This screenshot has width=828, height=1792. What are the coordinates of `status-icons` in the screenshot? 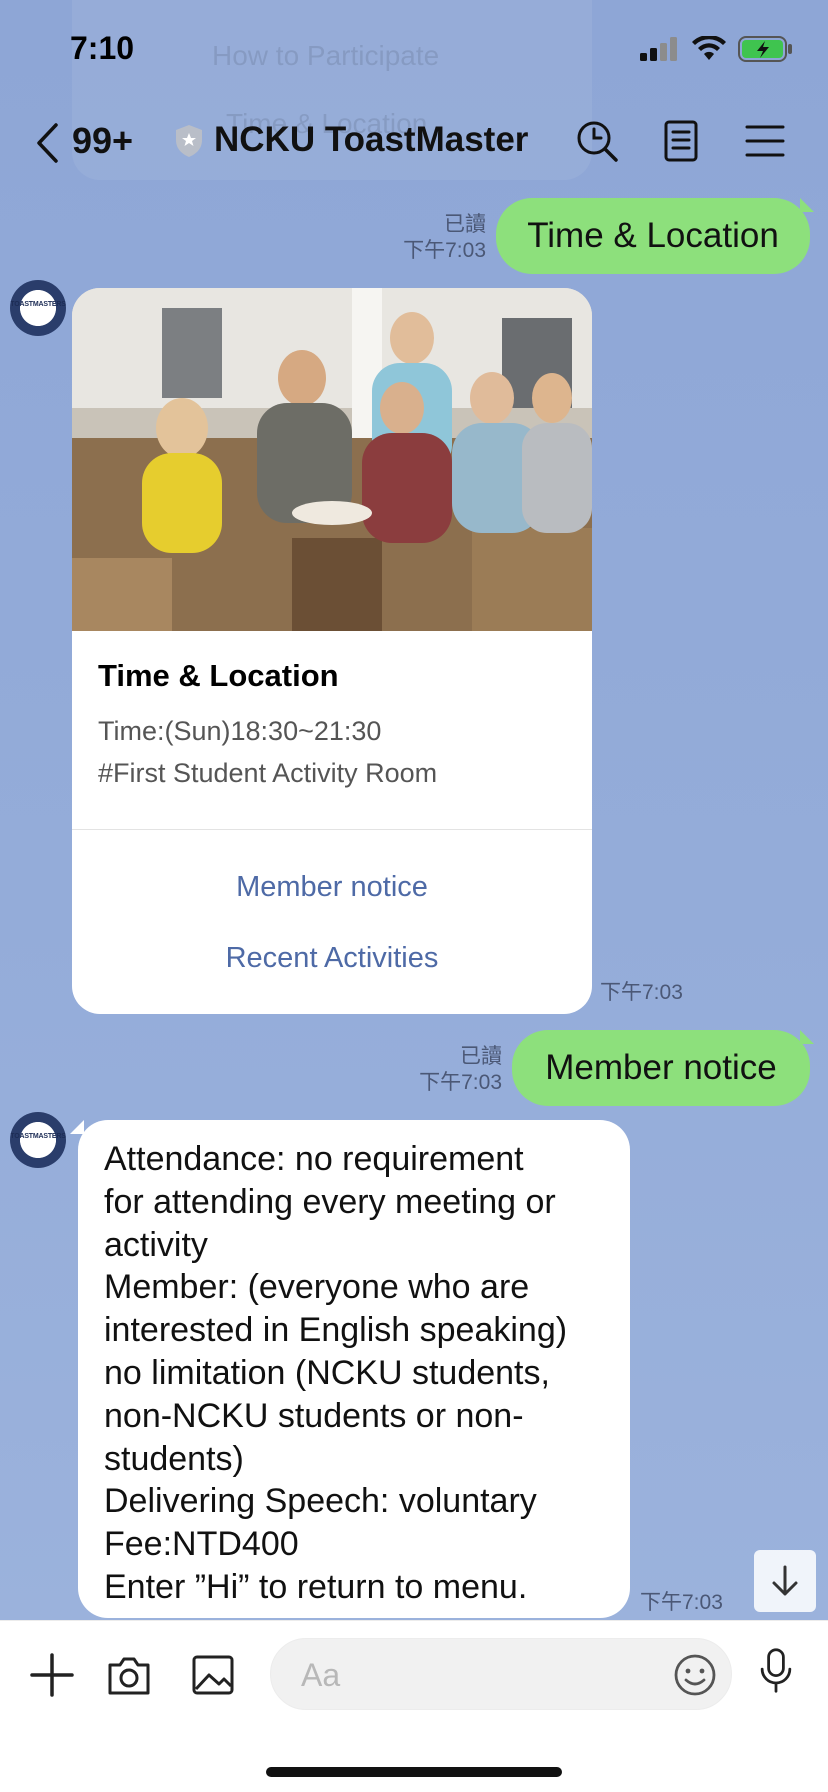 It's located at (717, 49).